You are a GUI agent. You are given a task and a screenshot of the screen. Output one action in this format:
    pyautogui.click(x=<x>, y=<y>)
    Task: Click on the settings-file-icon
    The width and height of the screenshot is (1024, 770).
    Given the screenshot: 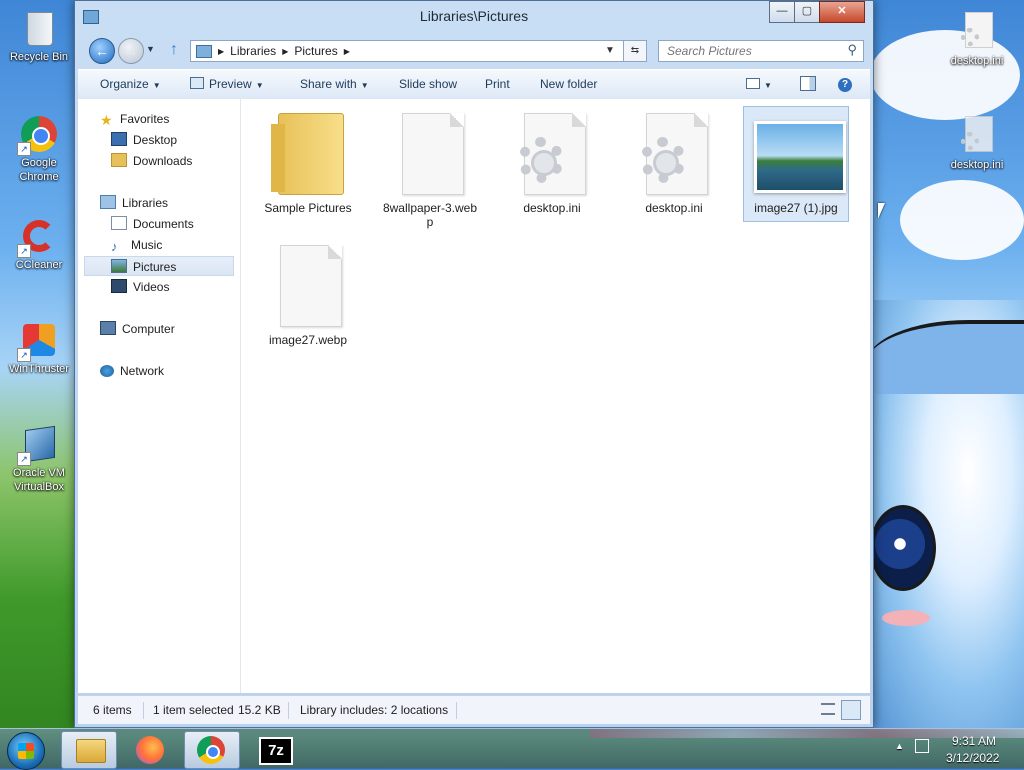 What is the action you would take?
    pyautogui.click(x=552, y=153)
    